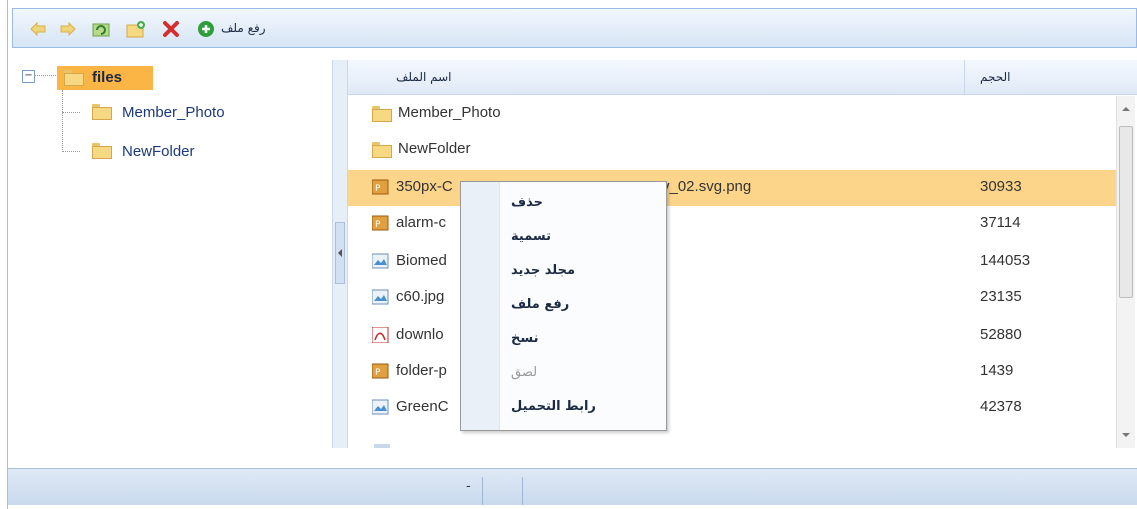 The height and width of the screenshot is (509, 1137). What do you see at coordinates (1126, 435) in the screenshot?
I see `scroll-down-icon` at bounding box center [1126, 435].